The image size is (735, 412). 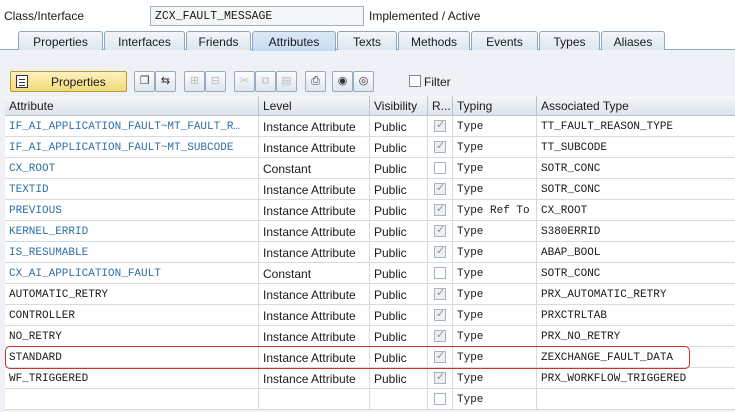 What do you see at coordinates (132, 336) in the screenshot?
I see `cell-attribute: NO_RETRY` at bounding box center [132, 336].